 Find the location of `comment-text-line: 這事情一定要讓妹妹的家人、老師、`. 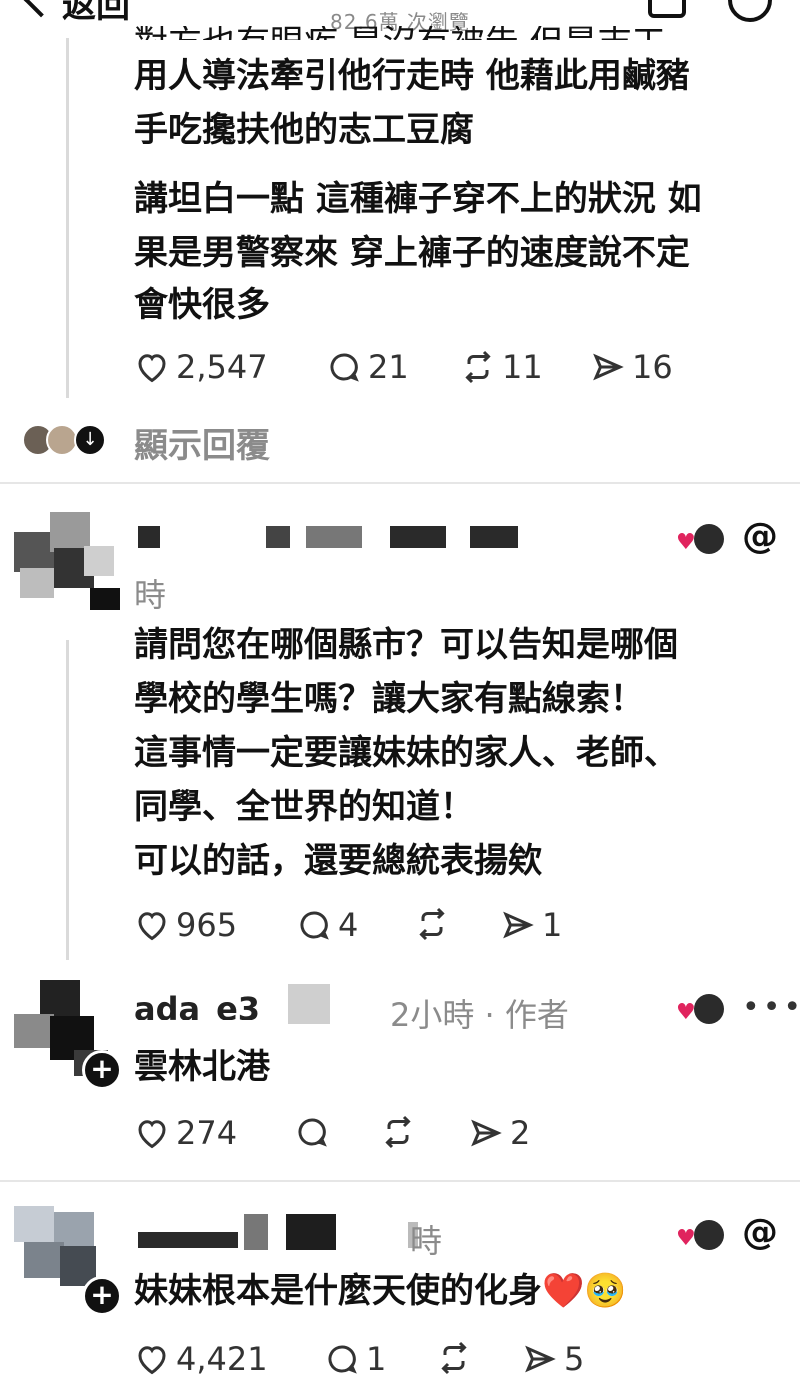

comment-text-line: 這事情一定要讓妹妹的家人、老師、 is located at coordinates (406, 753).